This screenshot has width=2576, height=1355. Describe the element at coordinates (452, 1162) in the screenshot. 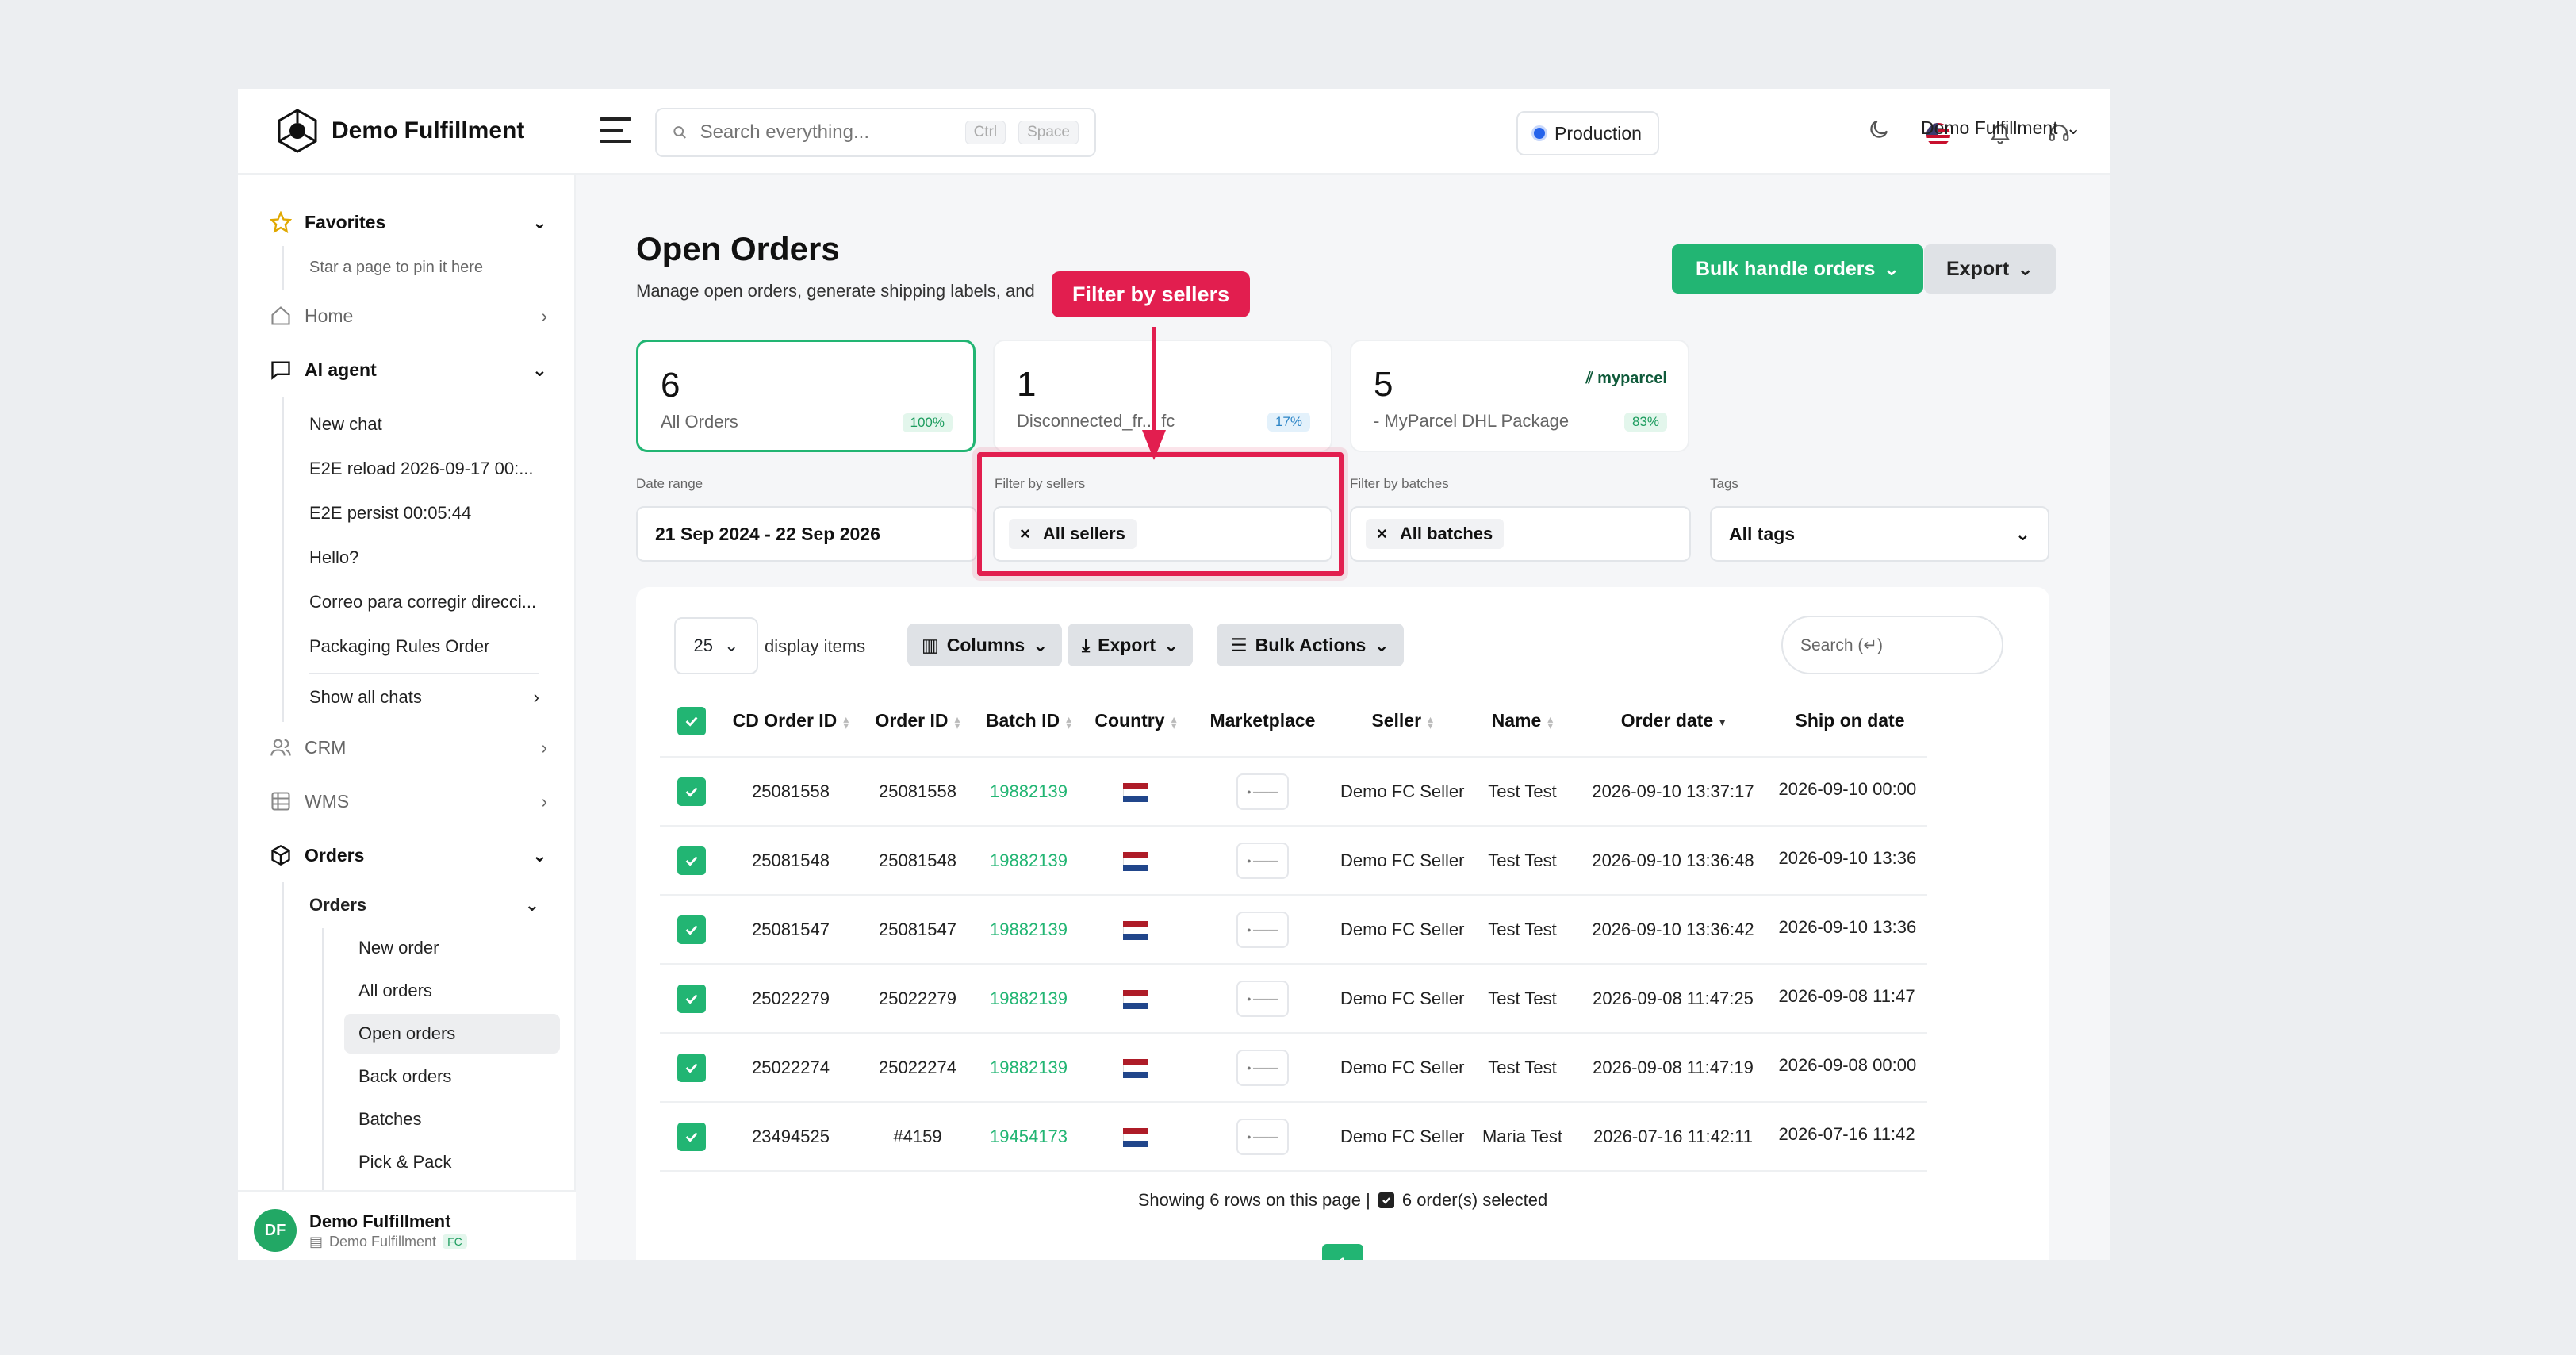

I see `sidebar-item-pick-pack: Pick & Pack` at that location.